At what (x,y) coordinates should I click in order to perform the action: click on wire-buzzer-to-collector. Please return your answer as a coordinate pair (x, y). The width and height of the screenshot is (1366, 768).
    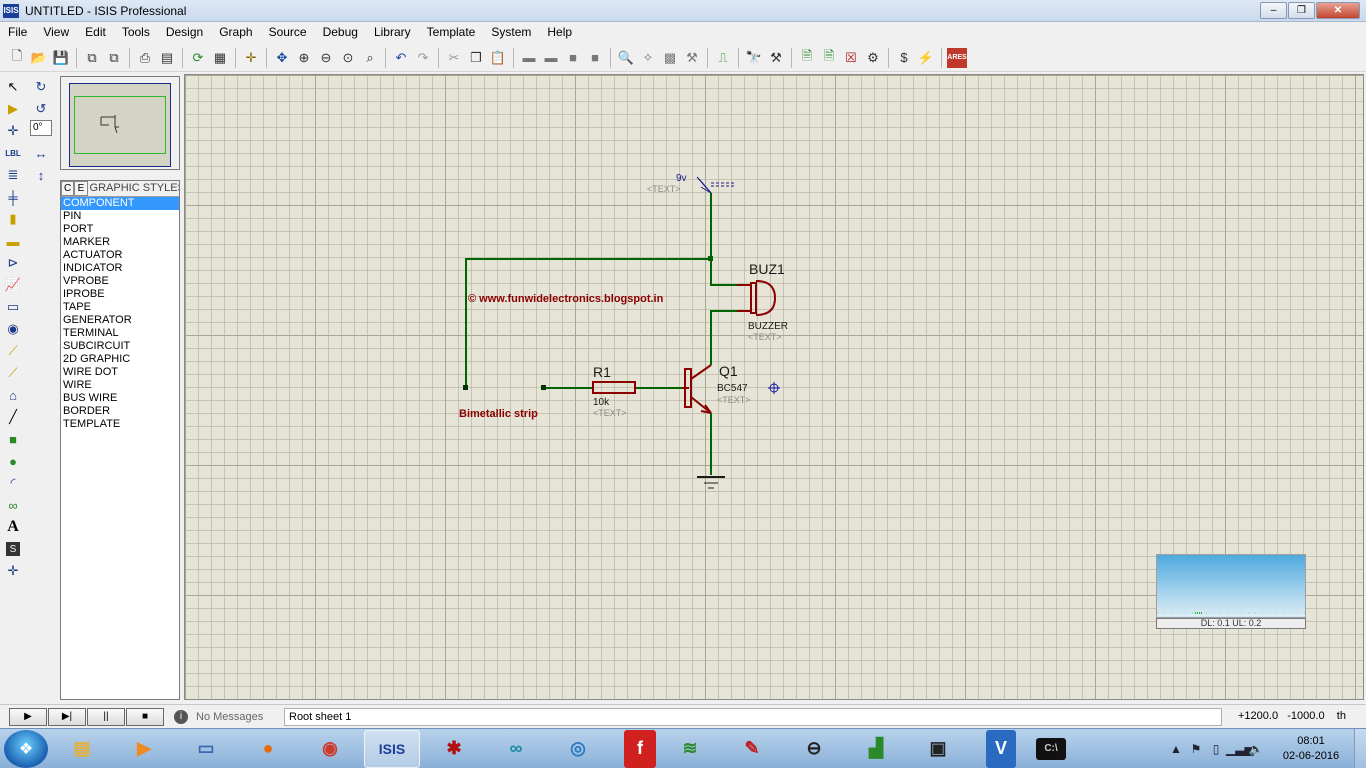
    Looking at the image, I should click on (723, 337).